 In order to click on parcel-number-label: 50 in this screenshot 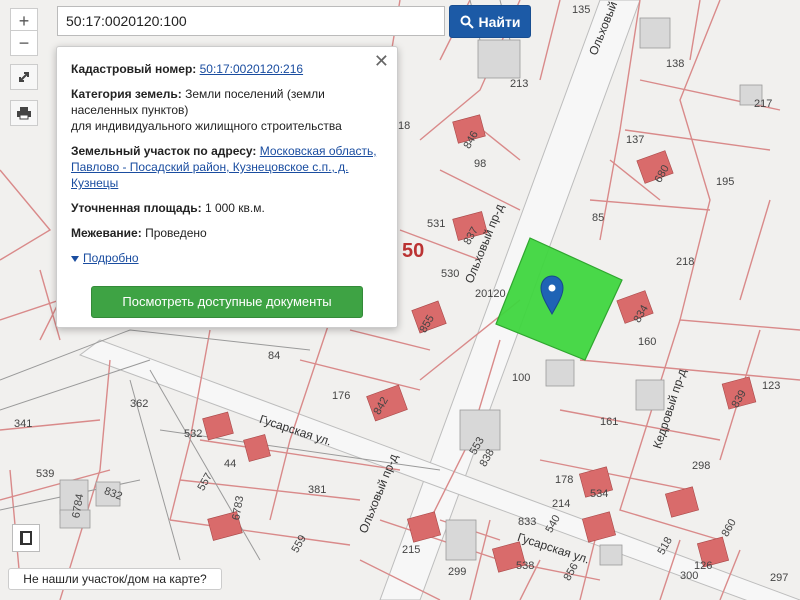, I will do `click(413, 251)`.